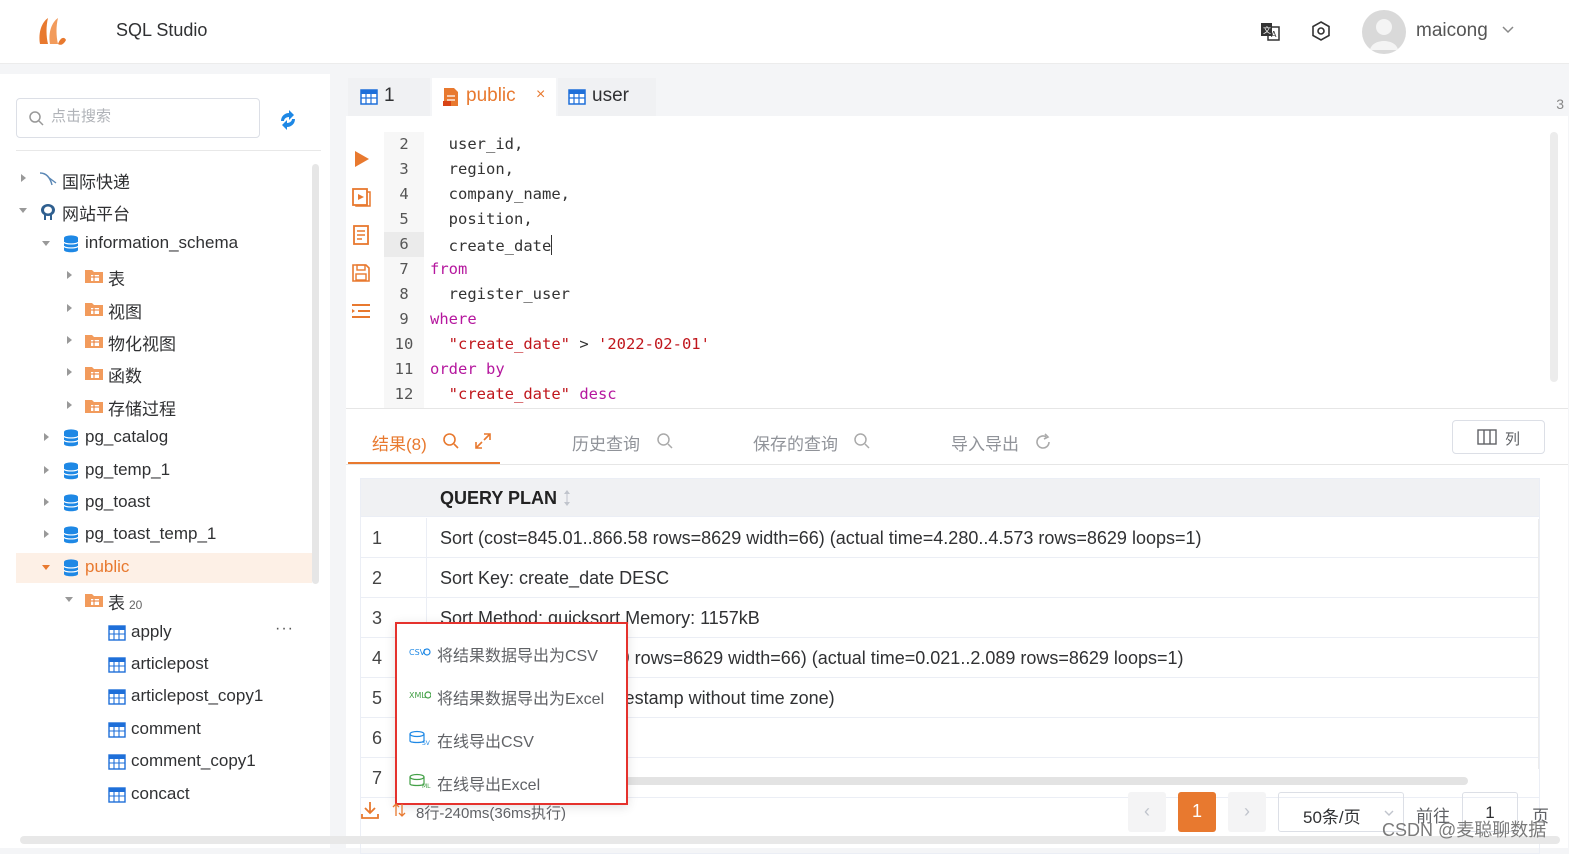 This screenshot has width=1569, height=854. I want to click on tab-results: 结果(8), so click(431, 442).